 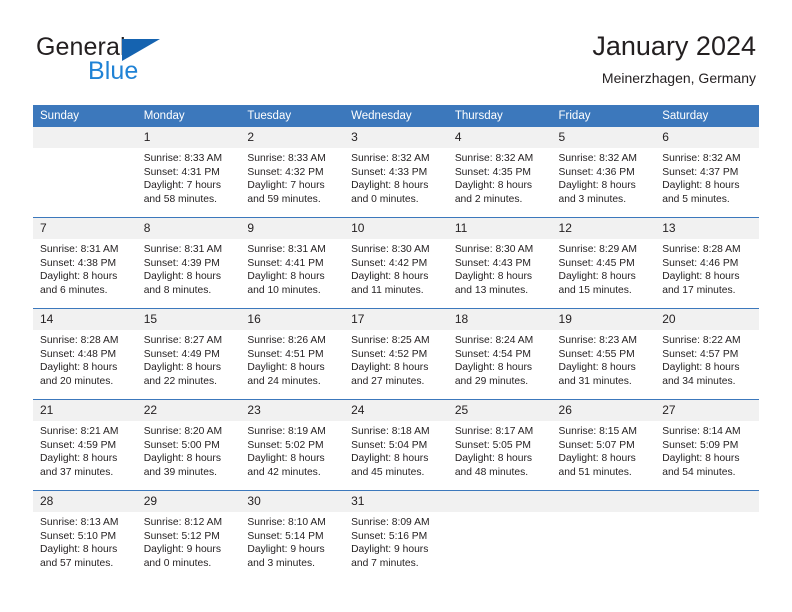 I want to click on daylight-text-line2: and 7 minutes., so click(x=385, y=563).